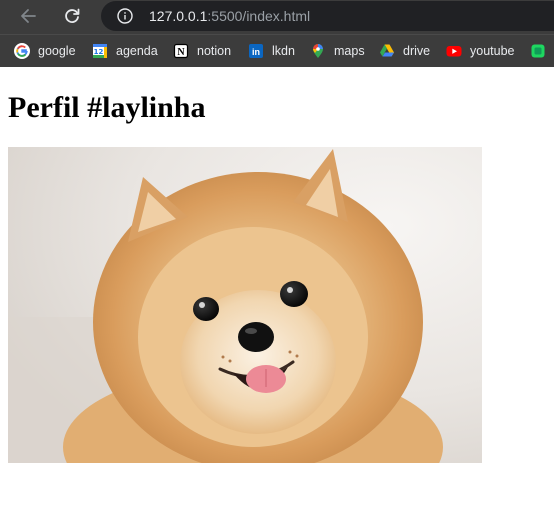 The height and width of the screenshot is (511, 554). I want to click on bookmark-maps: maps, so click(337, 51).